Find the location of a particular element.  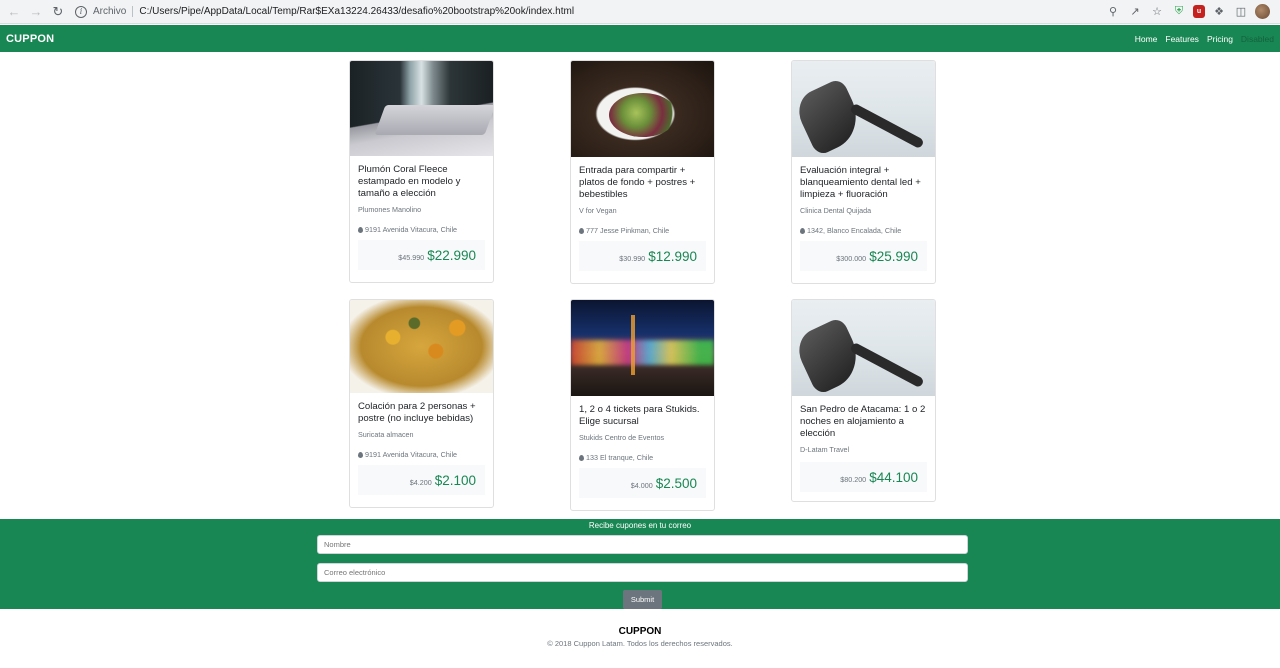

card-price-box: $4.000 $2.500 is located at coordinates (642, 483).